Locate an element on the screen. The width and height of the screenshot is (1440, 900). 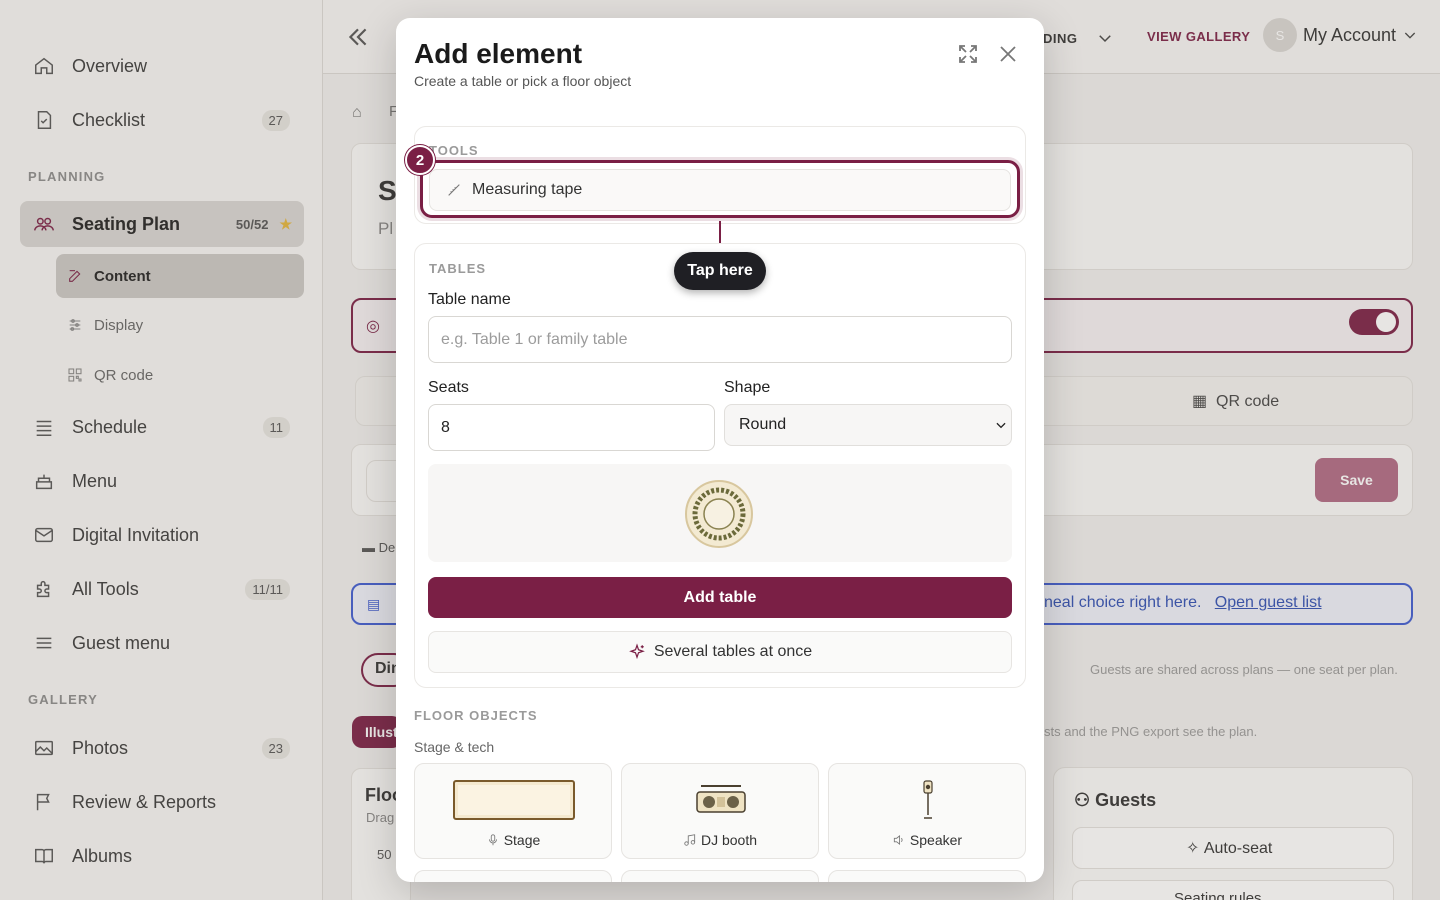
stage-illustration is located at coordinates (514, 800).